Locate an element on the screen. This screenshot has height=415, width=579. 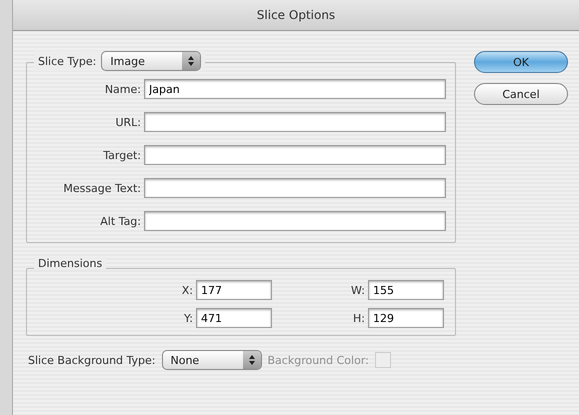
window-title: Slice Options is located at coordinates (296, 15).